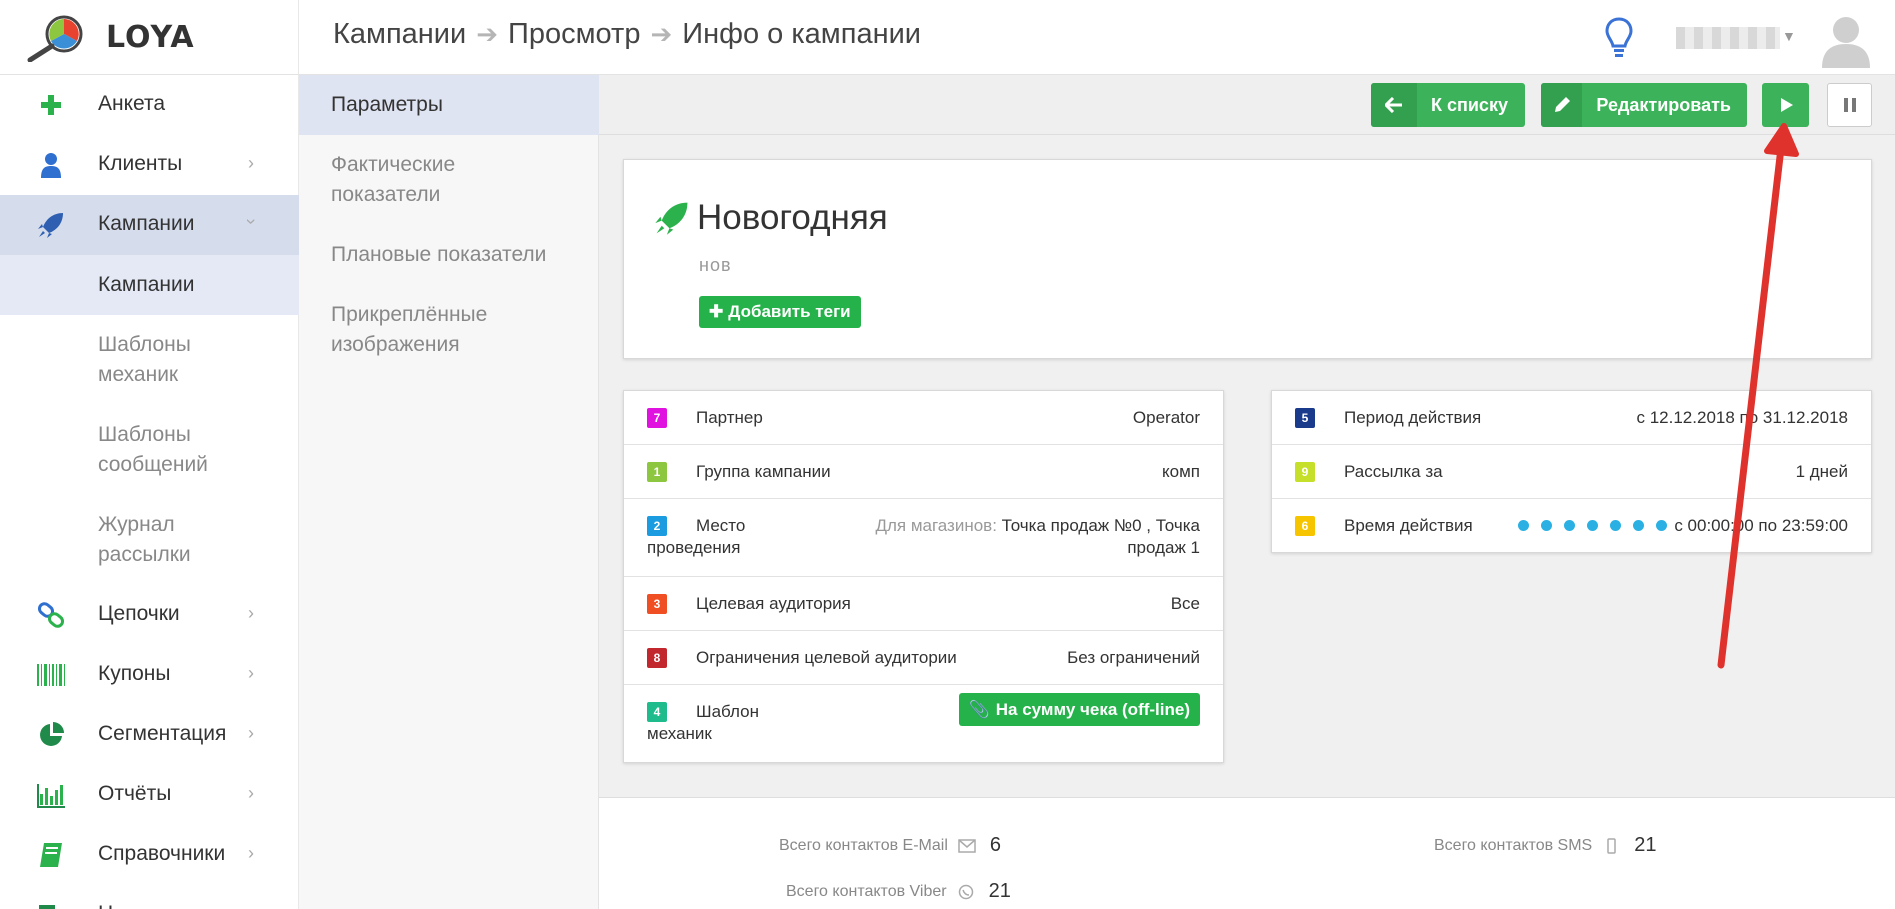 This screenshot has height=909, width=1895. Describe the element at coordinates (449, 337) in the screenshot. I see `tab-attached-images: Прикреплённые изображения` at that location.